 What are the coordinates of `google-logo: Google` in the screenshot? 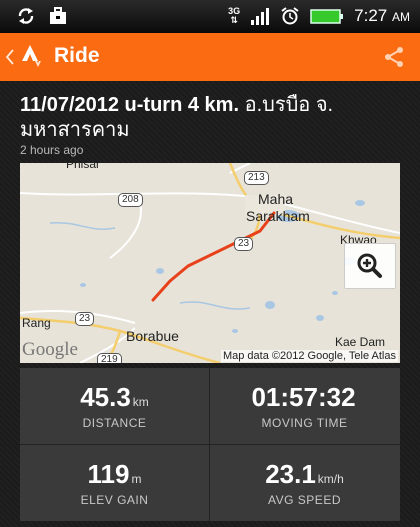 It's located at (50, 349).